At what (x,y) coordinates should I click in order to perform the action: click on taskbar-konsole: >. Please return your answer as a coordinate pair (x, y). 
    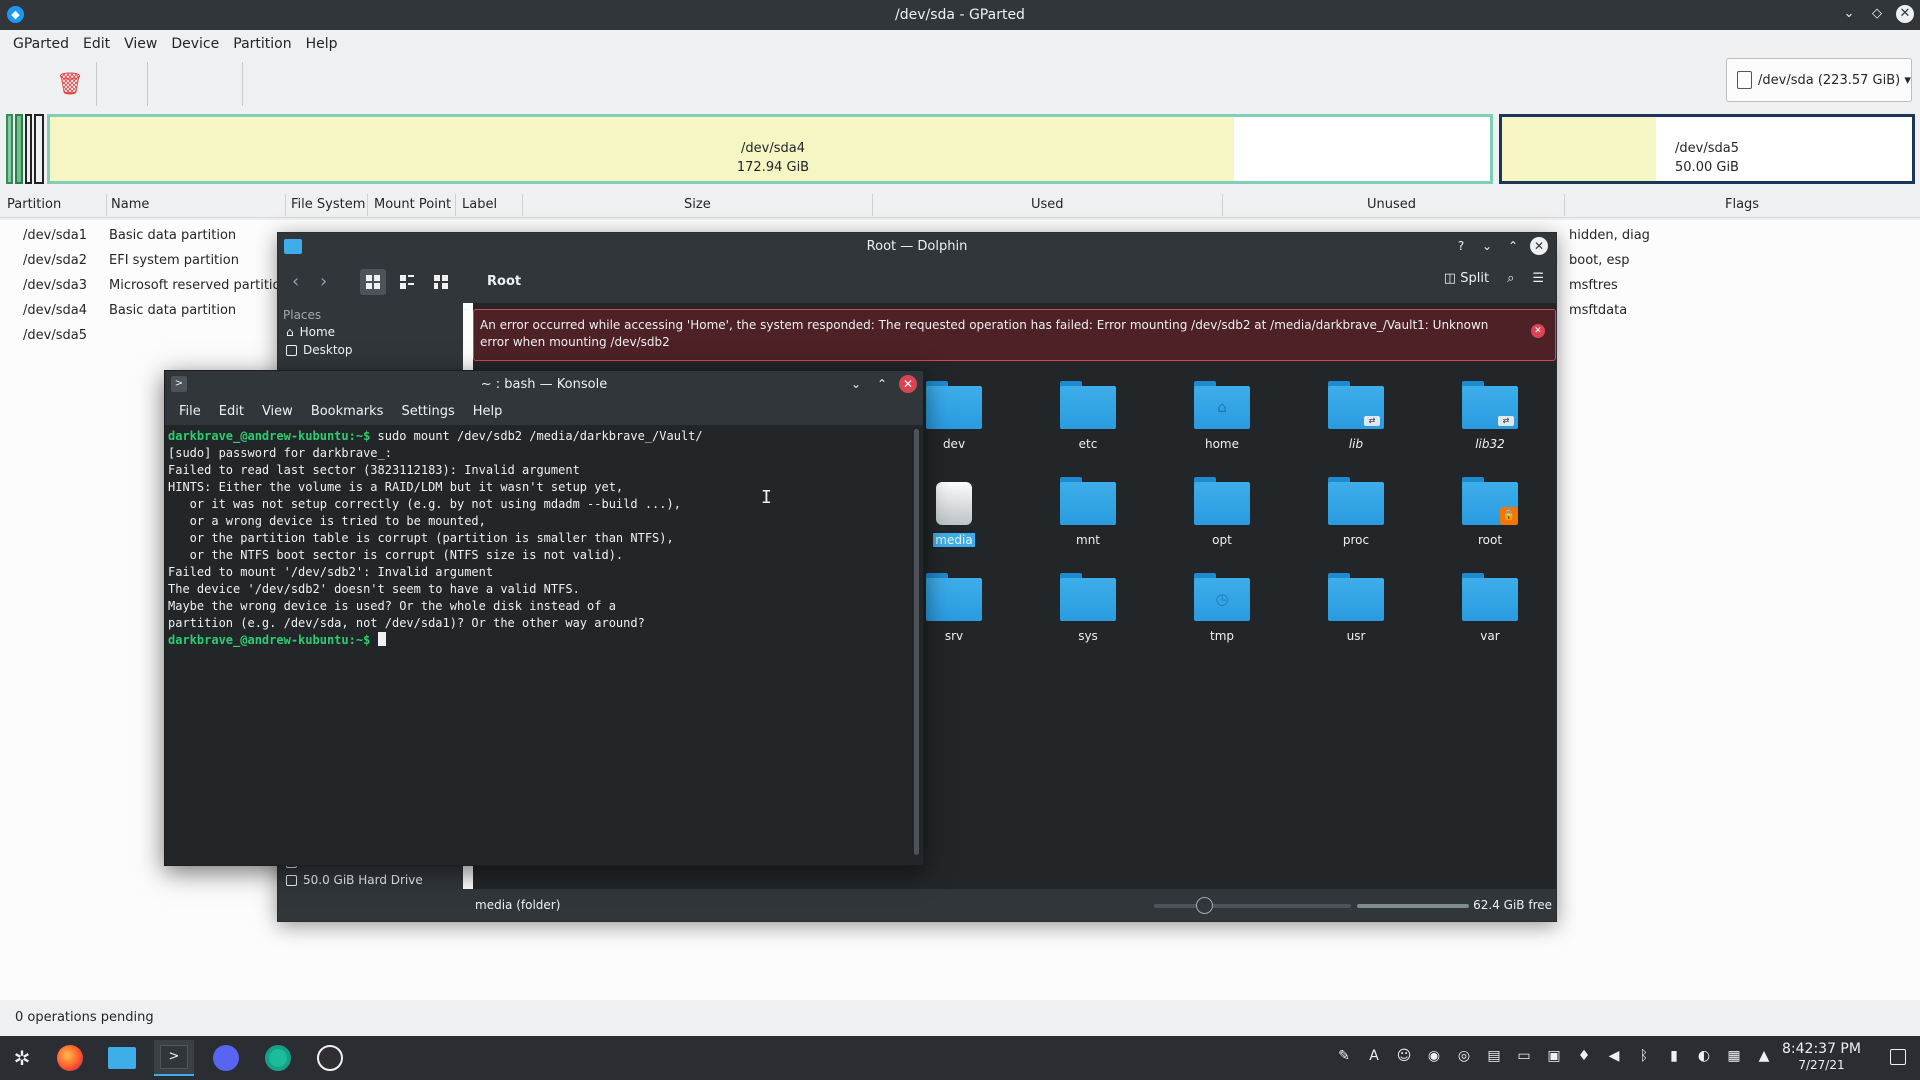
    Looking at the image, I should click on (174, 1058).